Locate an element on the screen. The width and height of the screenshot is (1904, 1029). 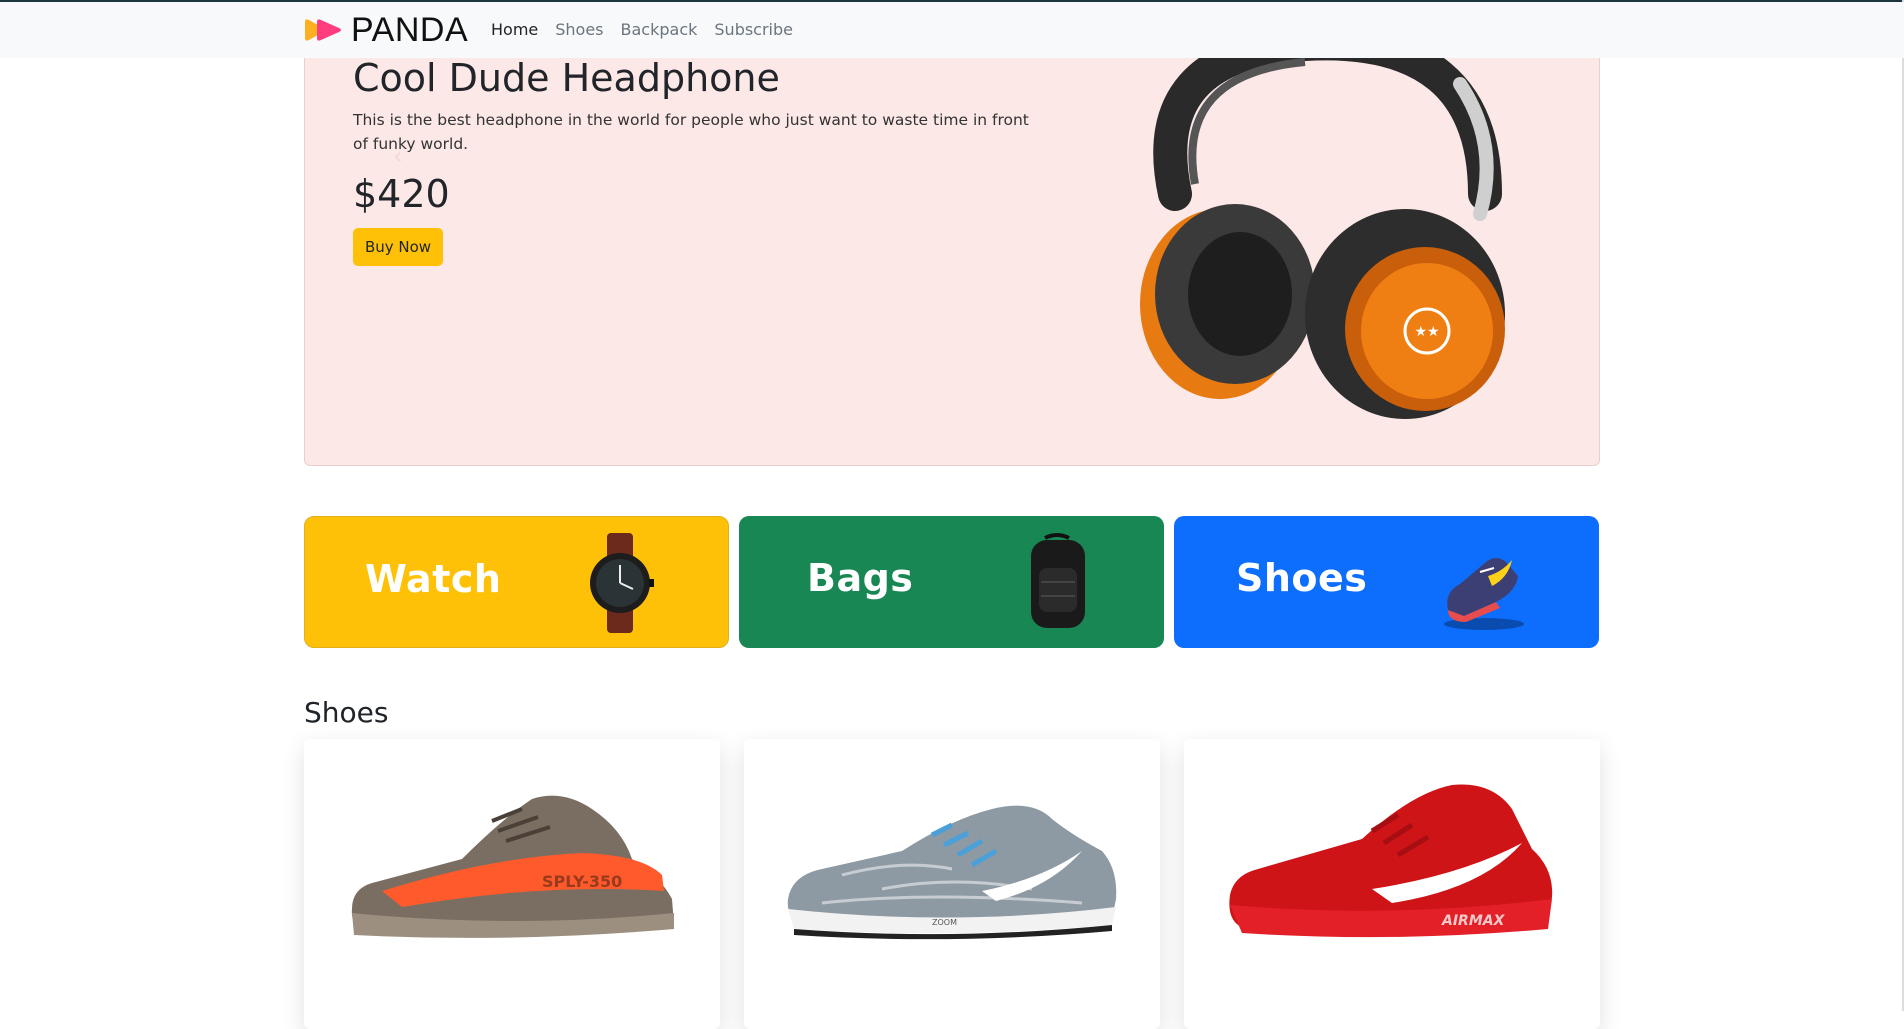
nike-airmax-red-sneaker-image: AIRMAX is located at coordinates (1391, 861).